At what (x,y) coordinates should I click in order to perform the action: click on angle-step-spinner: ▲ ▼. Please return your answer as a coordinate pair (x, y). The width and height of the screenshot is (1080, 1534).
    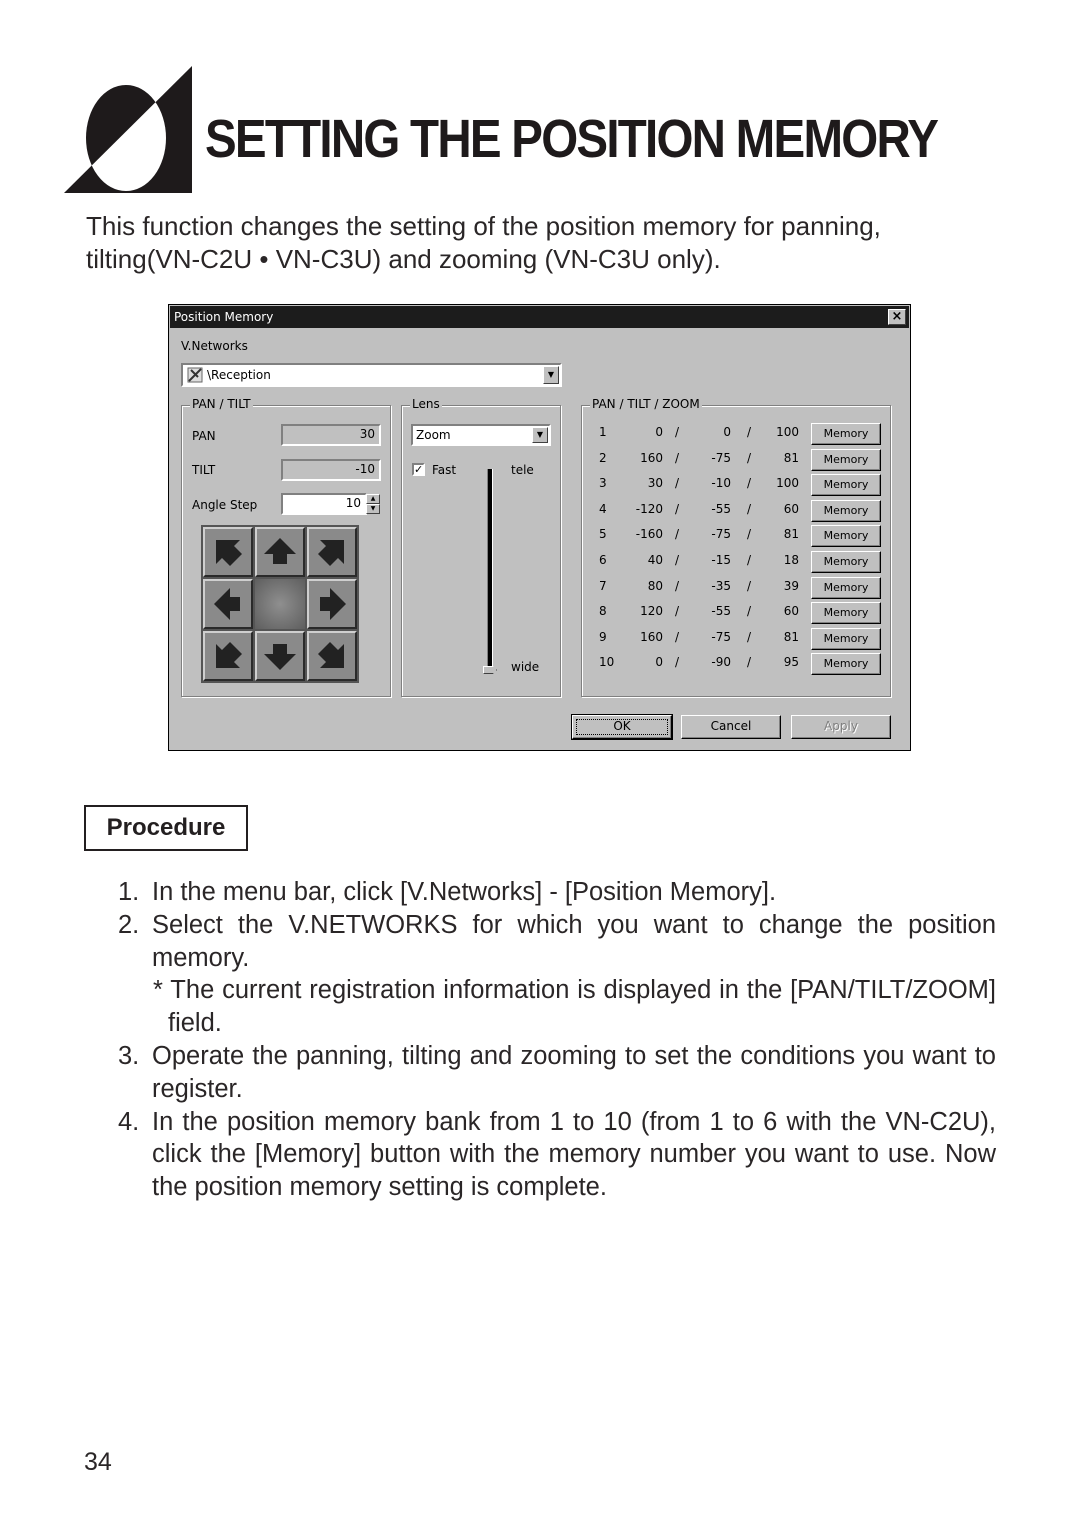
    Looking at the image, I should click on (373, 504).